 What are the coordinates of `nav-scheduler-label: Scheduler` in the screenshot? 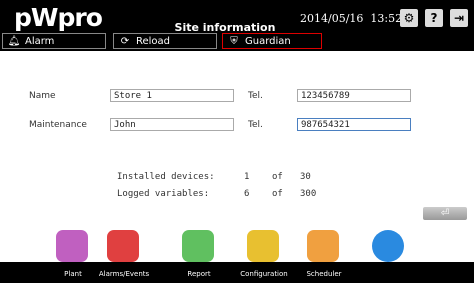 It's located at (324, 274).